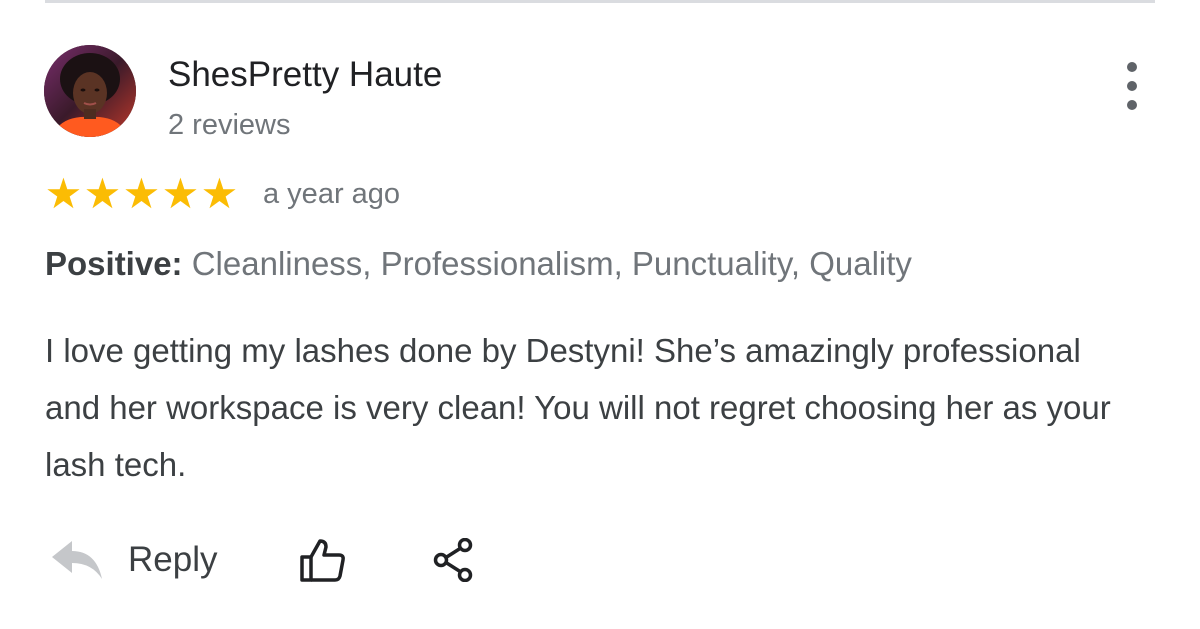  Describe the element at coordinates (229, 125) in the screenshot. I see `author-review-count: 2 reviews` at that location.